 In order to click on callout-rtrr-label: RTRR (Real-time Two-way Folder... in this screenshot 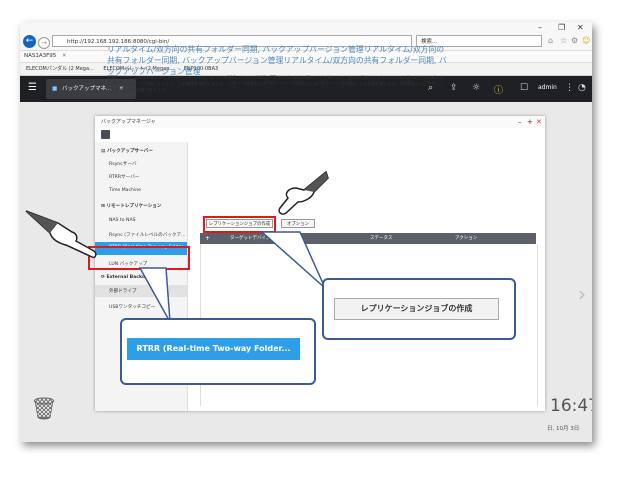, I will do `click(213, 349)`.